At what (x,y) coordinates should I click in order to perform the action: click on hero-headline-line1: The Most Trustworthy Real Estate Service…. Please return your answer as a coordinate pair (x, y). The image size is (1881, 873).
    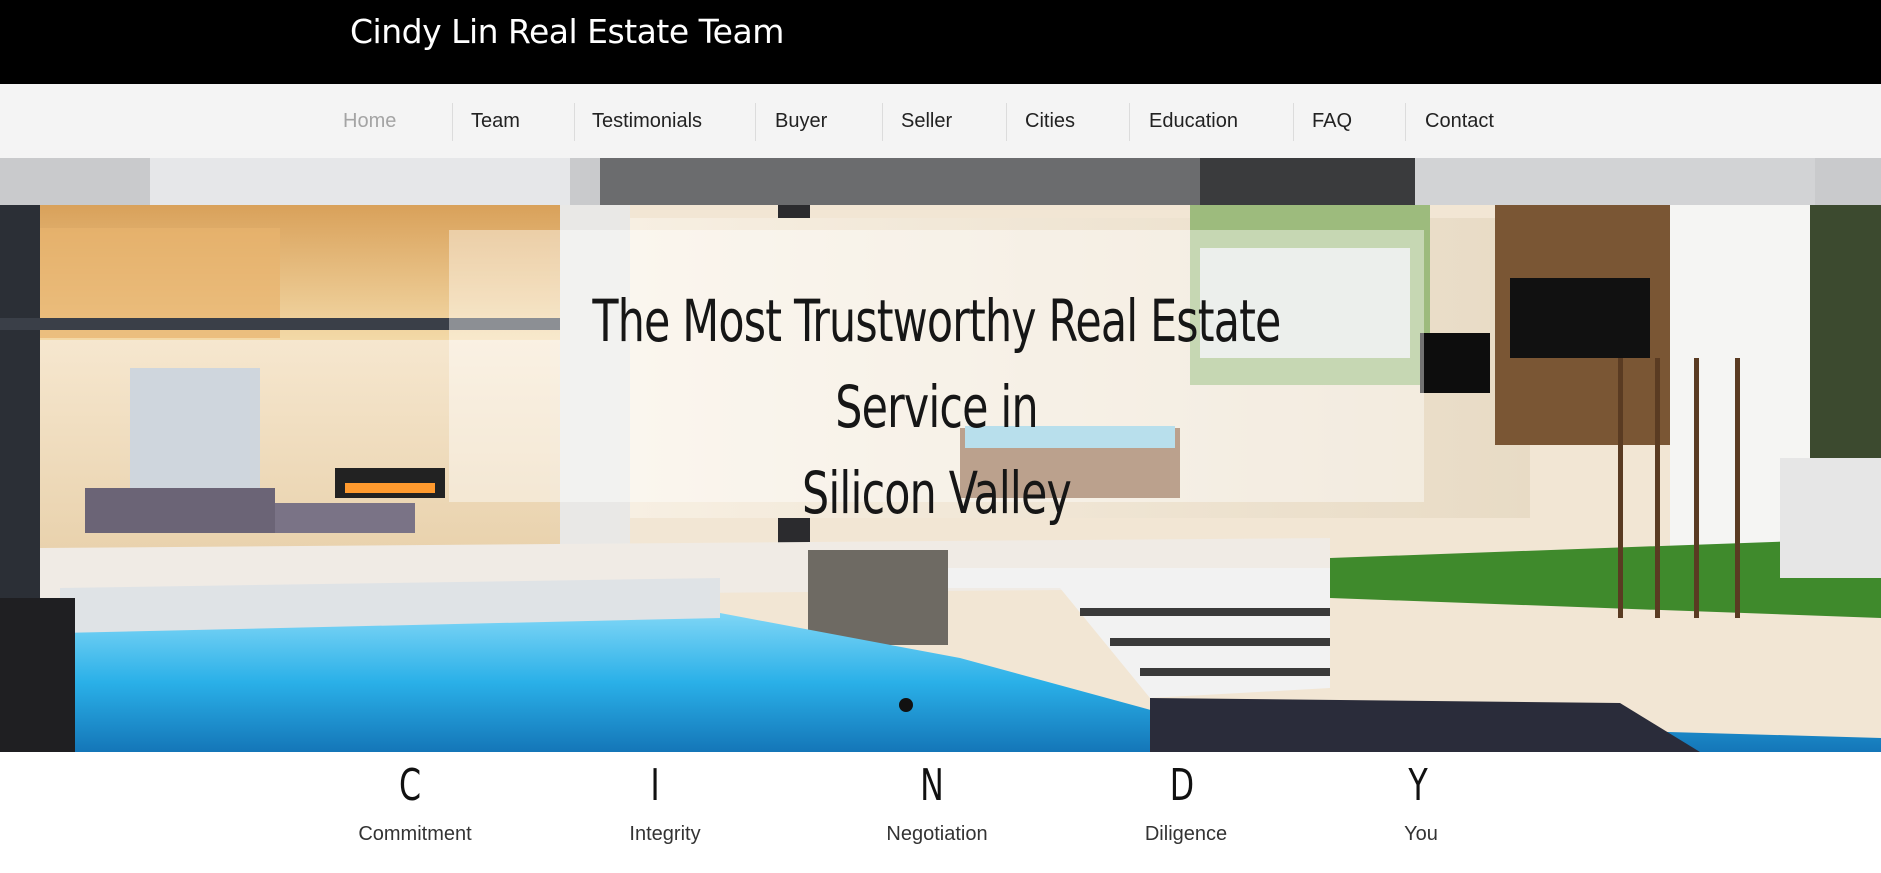
    Looking at the image, I should click on (936, 364).